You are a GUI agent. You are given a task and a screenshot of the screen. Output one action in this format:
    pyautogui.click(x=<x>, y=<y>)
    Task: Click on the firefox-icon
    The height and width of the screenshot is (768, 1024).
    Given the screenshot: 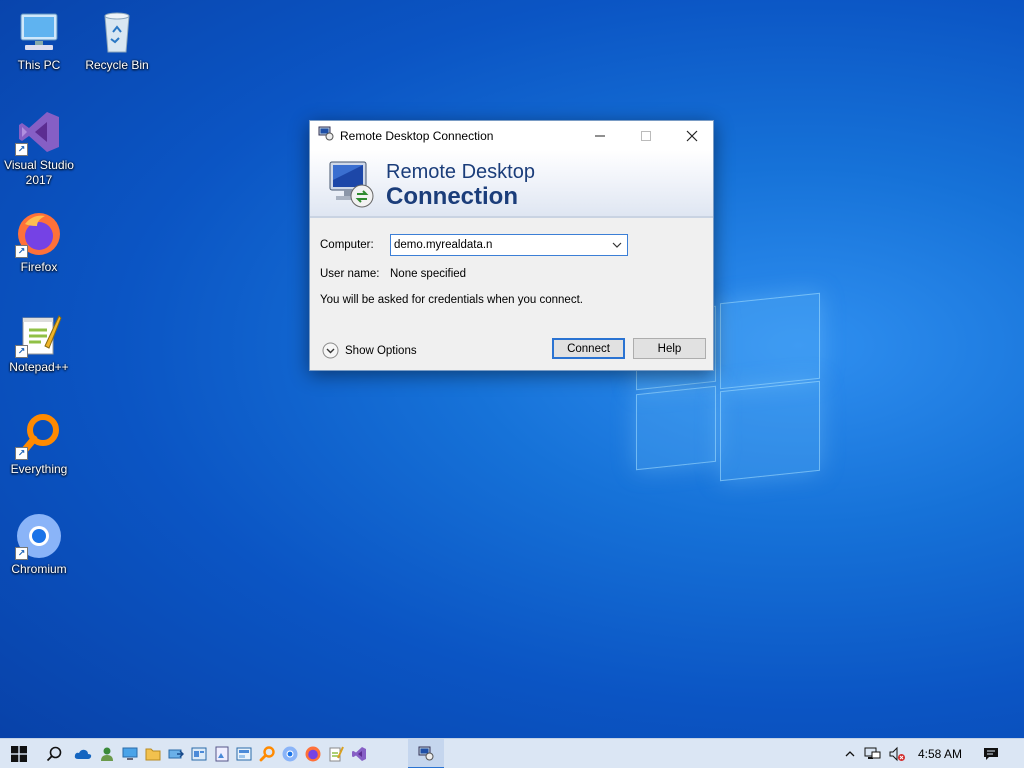 What is the action you would take?
    pyautogui.click(x=313, y=754)
    